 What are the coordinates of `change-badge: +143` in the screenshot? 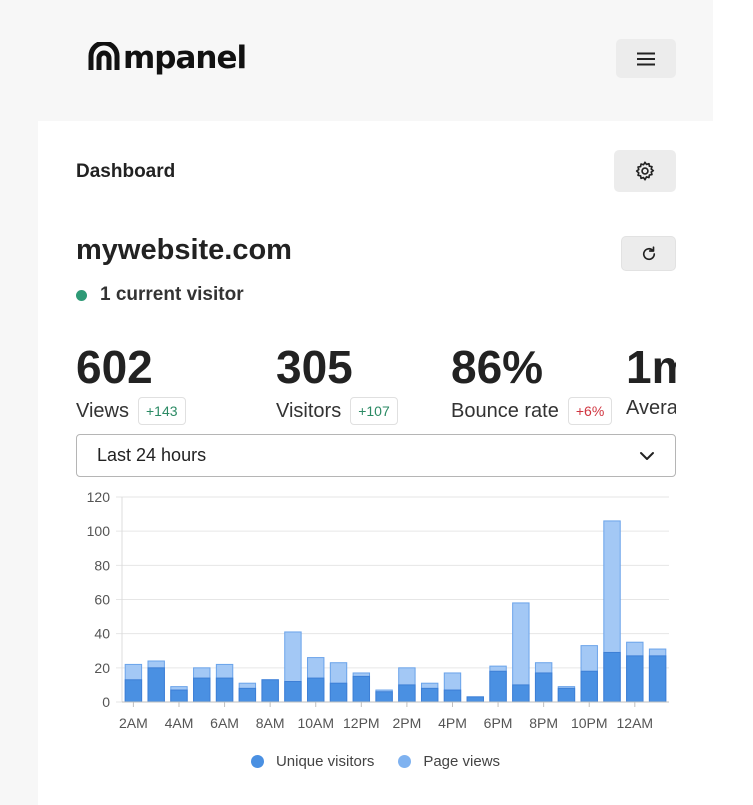 It's located at (162, 411).